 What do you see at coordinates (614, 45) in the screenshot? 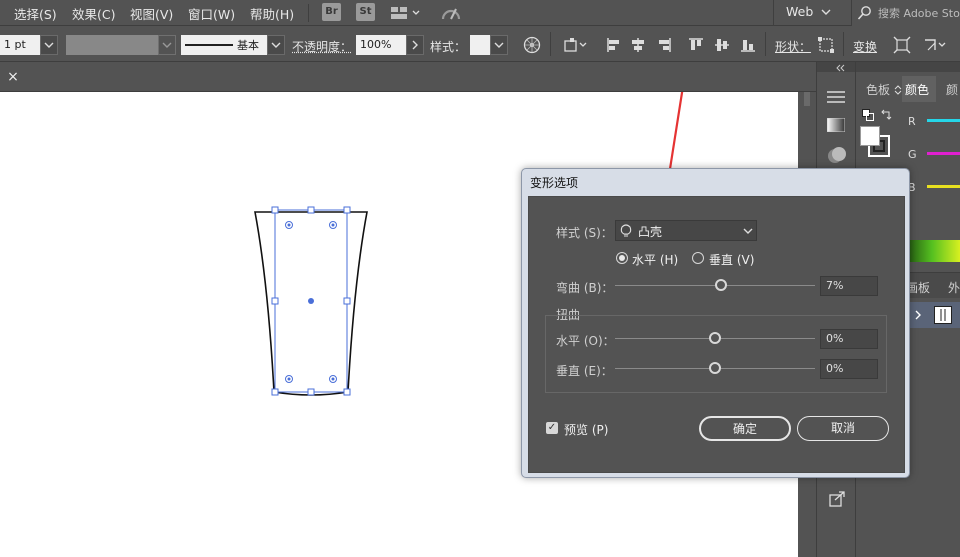
I see `align-left-icon` at bounding box center [614, 45].